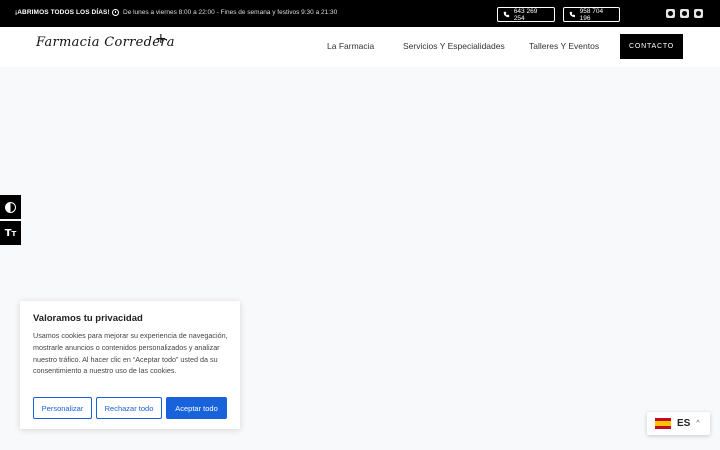 The image size is (720, 450). I want to click on phone-button-1: 643 269 254, so click(526, 14).